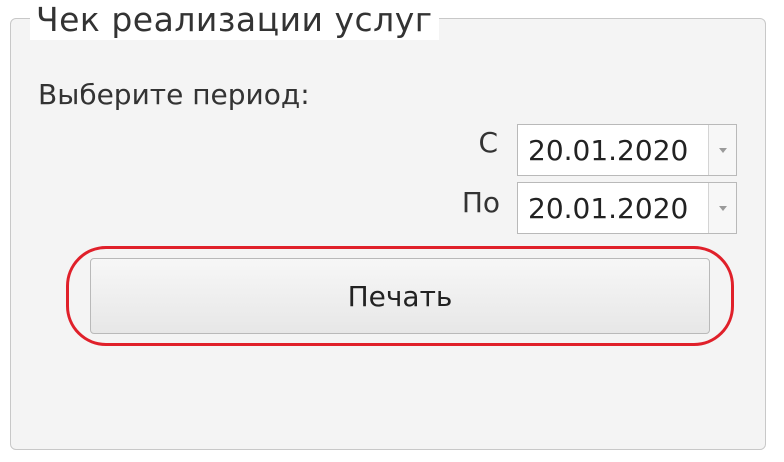 This screenshot has height=462, width=784. I want to click on from-date-dropdown-button, so click(722, 150).